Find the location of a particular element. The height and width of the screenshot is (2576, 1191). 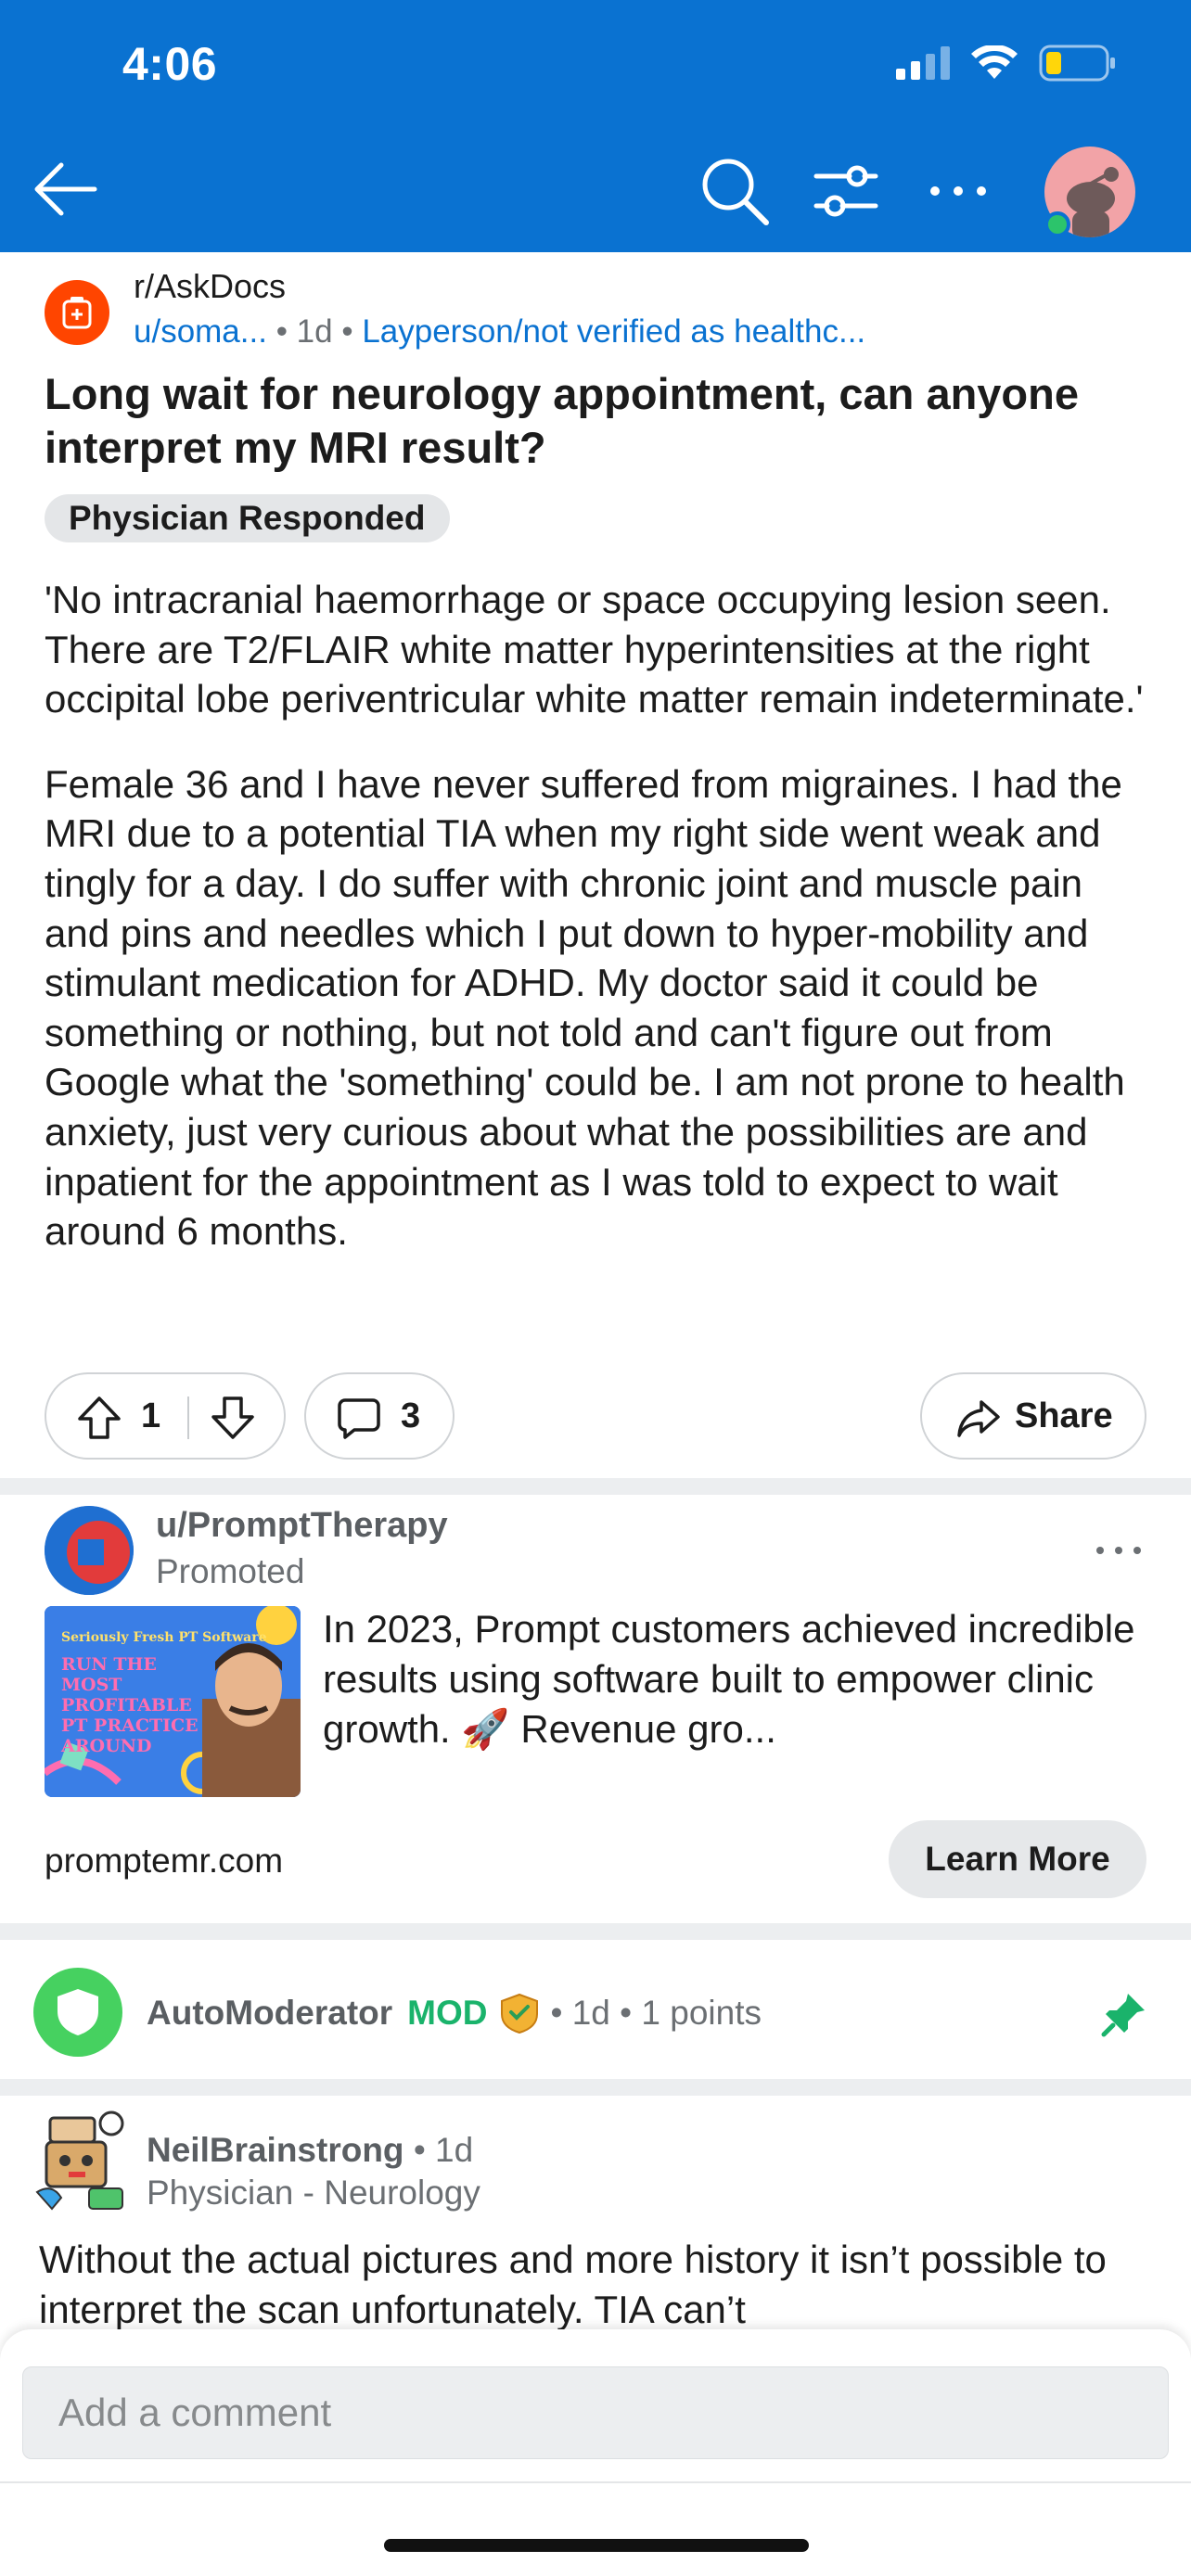

comment-time: • 1d is located at coordinates (438, 2150).